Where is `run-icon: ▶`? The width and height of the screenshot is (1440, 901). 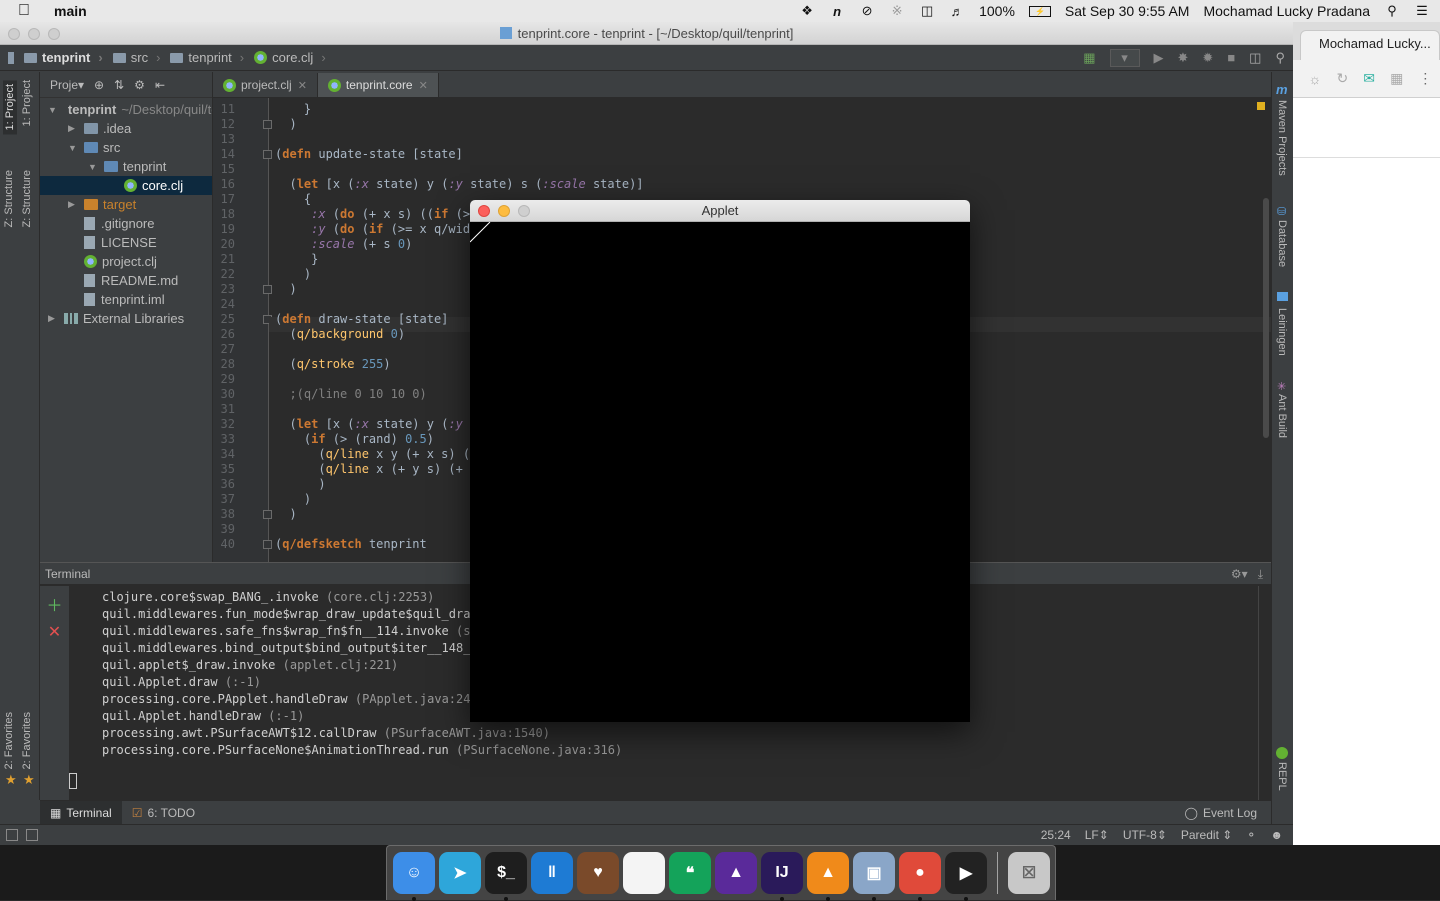 run-icon: ▶ is located at coordinates (1159, 58).